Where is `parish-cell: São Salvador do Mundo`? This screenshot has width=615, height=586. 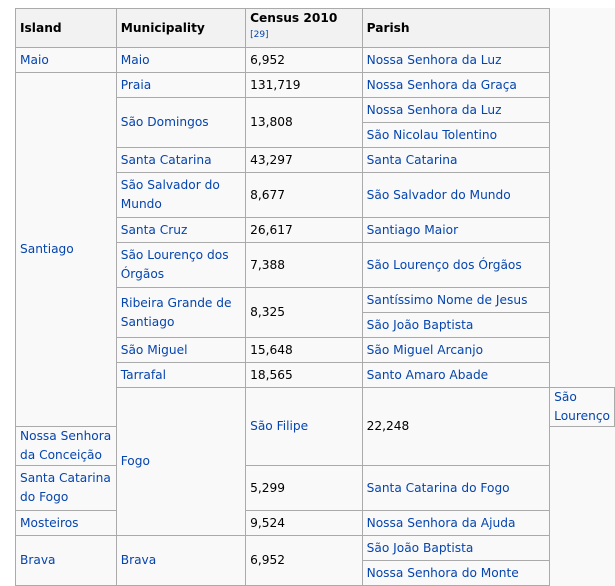
parish-cell: São Salvador do Mundo is located at coordinates (456, 195).